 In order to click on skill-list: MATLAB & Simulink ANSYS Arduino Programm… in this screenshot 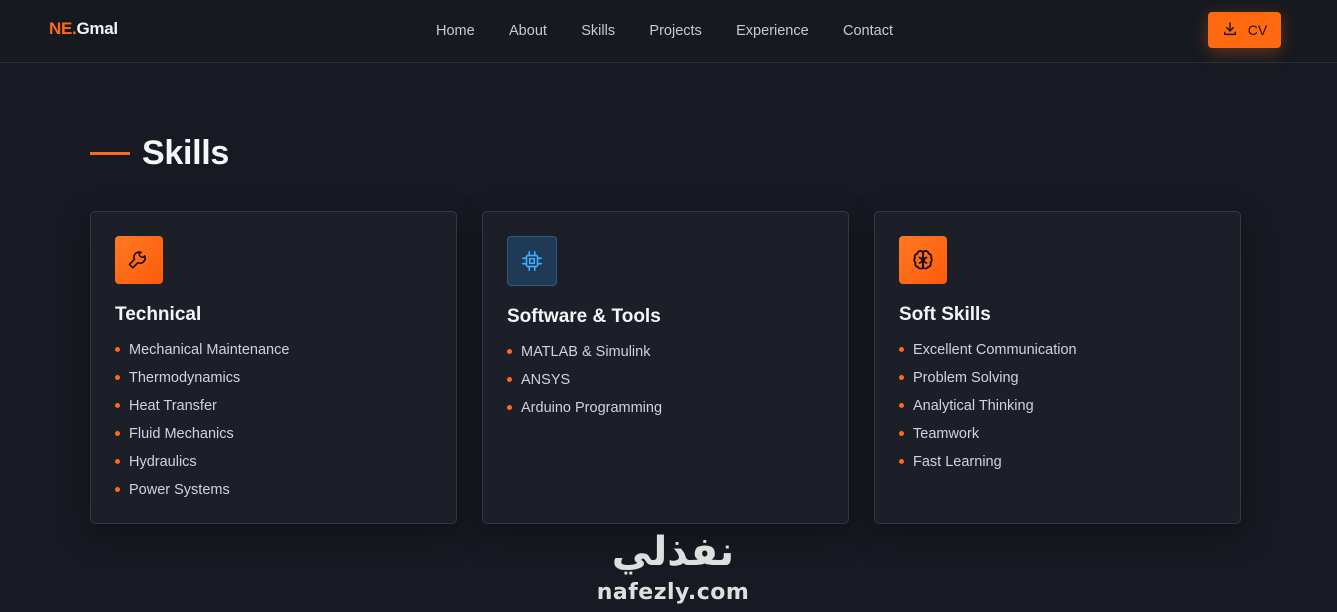, I will do `click(584, 384)`.